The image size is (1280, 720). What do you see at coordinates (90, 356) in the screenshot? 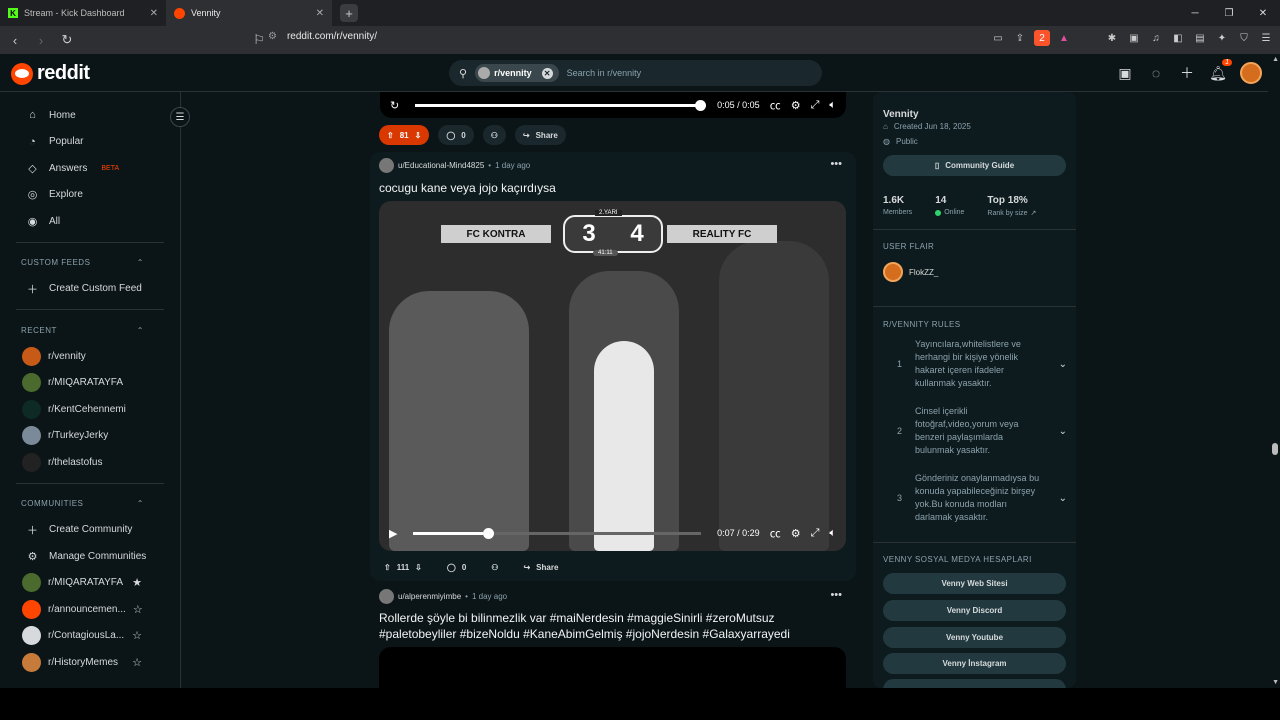
I see `recent-item: r/vennity` at bounding box center [90, 356].